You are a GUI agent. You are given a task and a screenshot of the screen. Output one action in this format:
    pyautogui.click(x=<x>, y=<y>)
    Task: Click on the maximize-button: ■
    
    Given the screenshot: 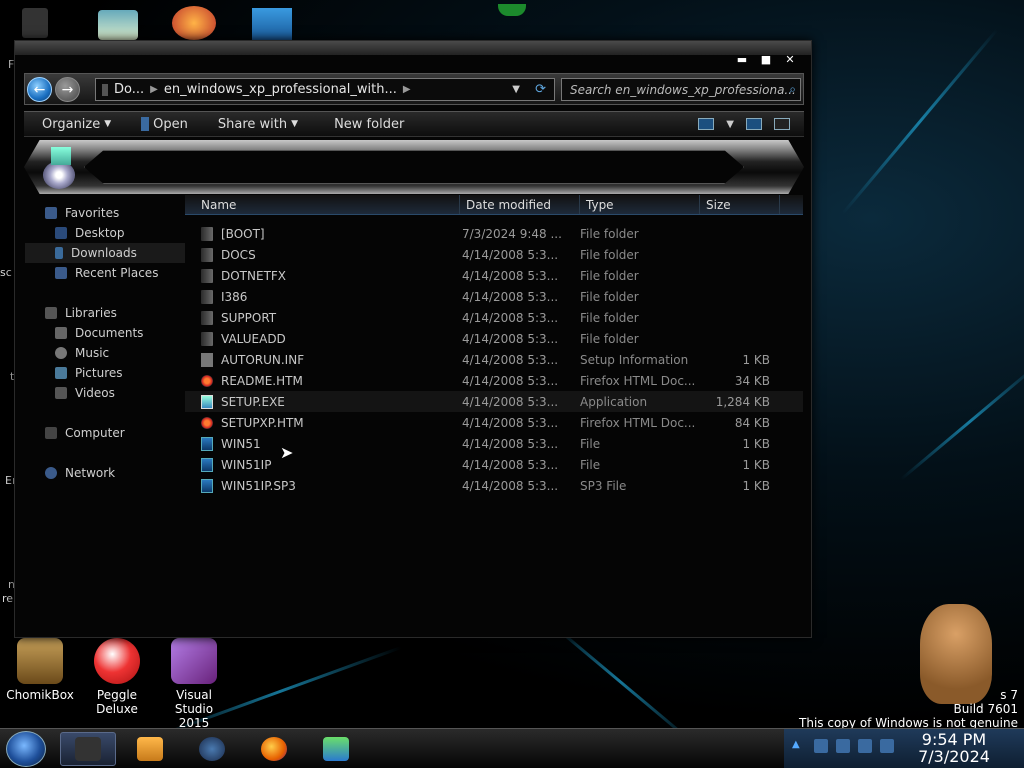 What is the action you would take?
    pyautogui.click(x=766, y=59)
    